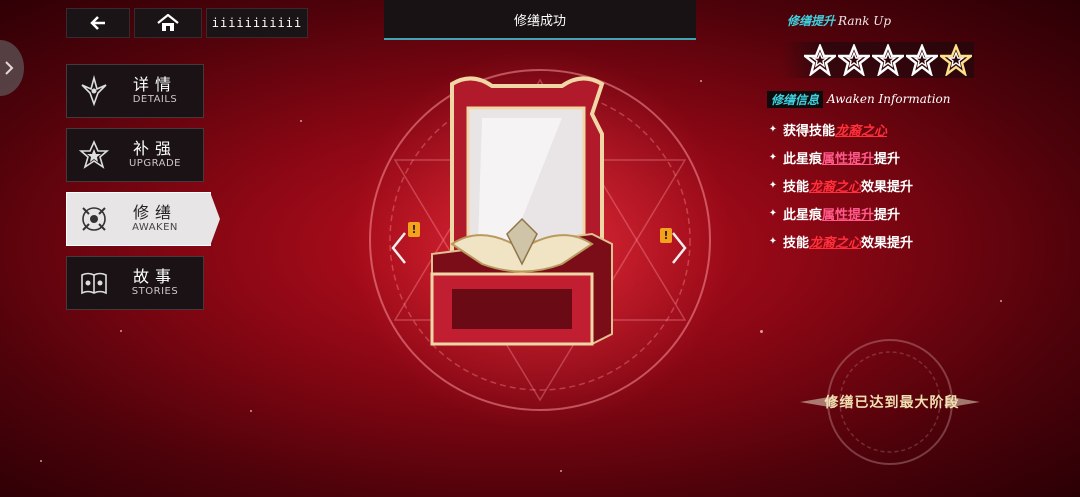 The image size is (1080, 497). I want to click on topbar-title: iiiiiiiiiii, so click(257, 23).